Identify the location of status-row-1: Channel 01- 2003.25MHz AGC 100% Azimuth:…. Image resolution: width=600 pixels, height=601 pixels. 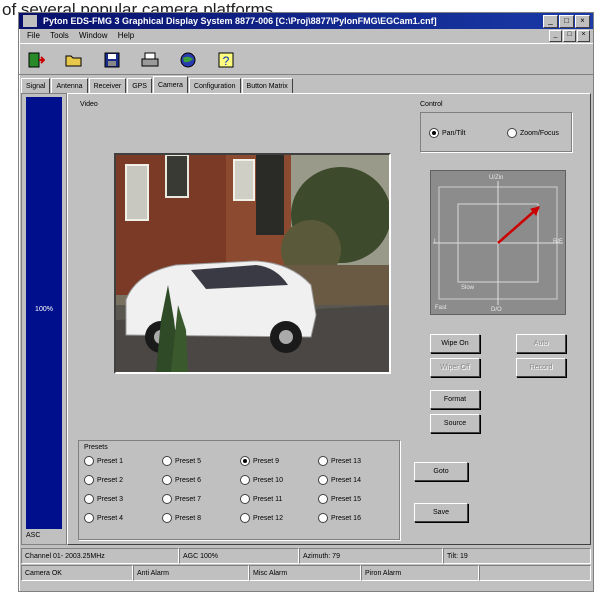
(306, 556).